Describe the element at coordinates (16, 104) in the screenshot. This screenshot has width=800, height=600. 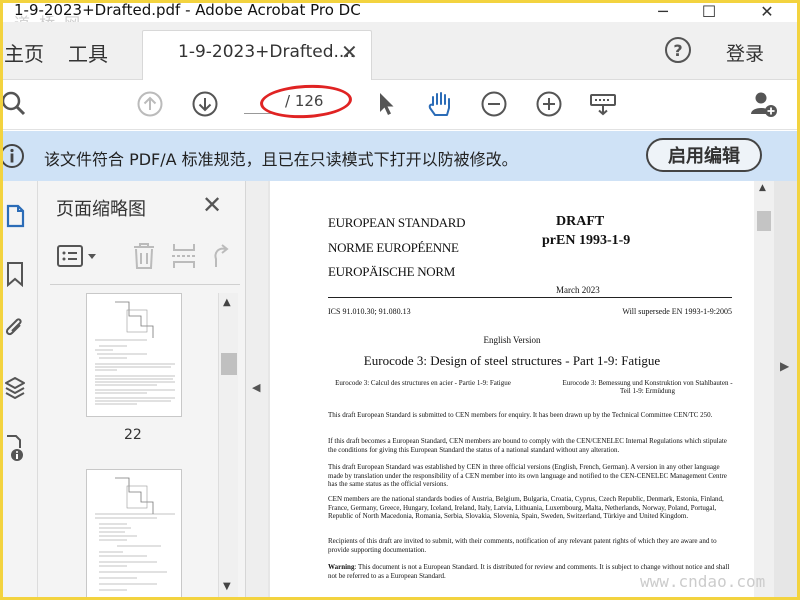
I see `search-icon` at that location.